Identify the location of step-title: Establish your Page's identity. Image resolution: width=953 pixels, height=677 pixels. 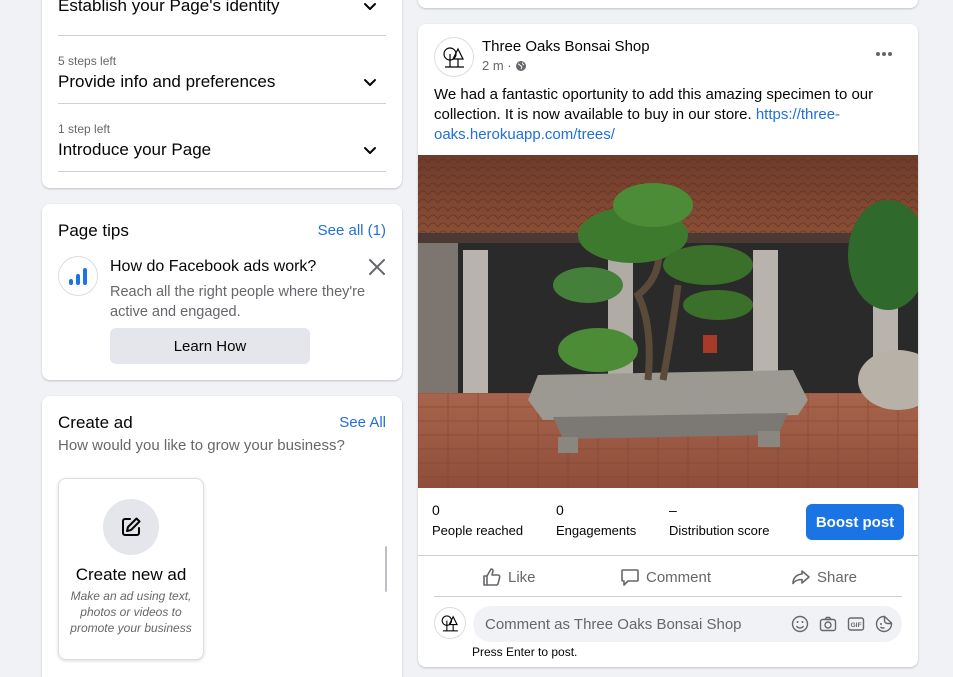
(169, 7).